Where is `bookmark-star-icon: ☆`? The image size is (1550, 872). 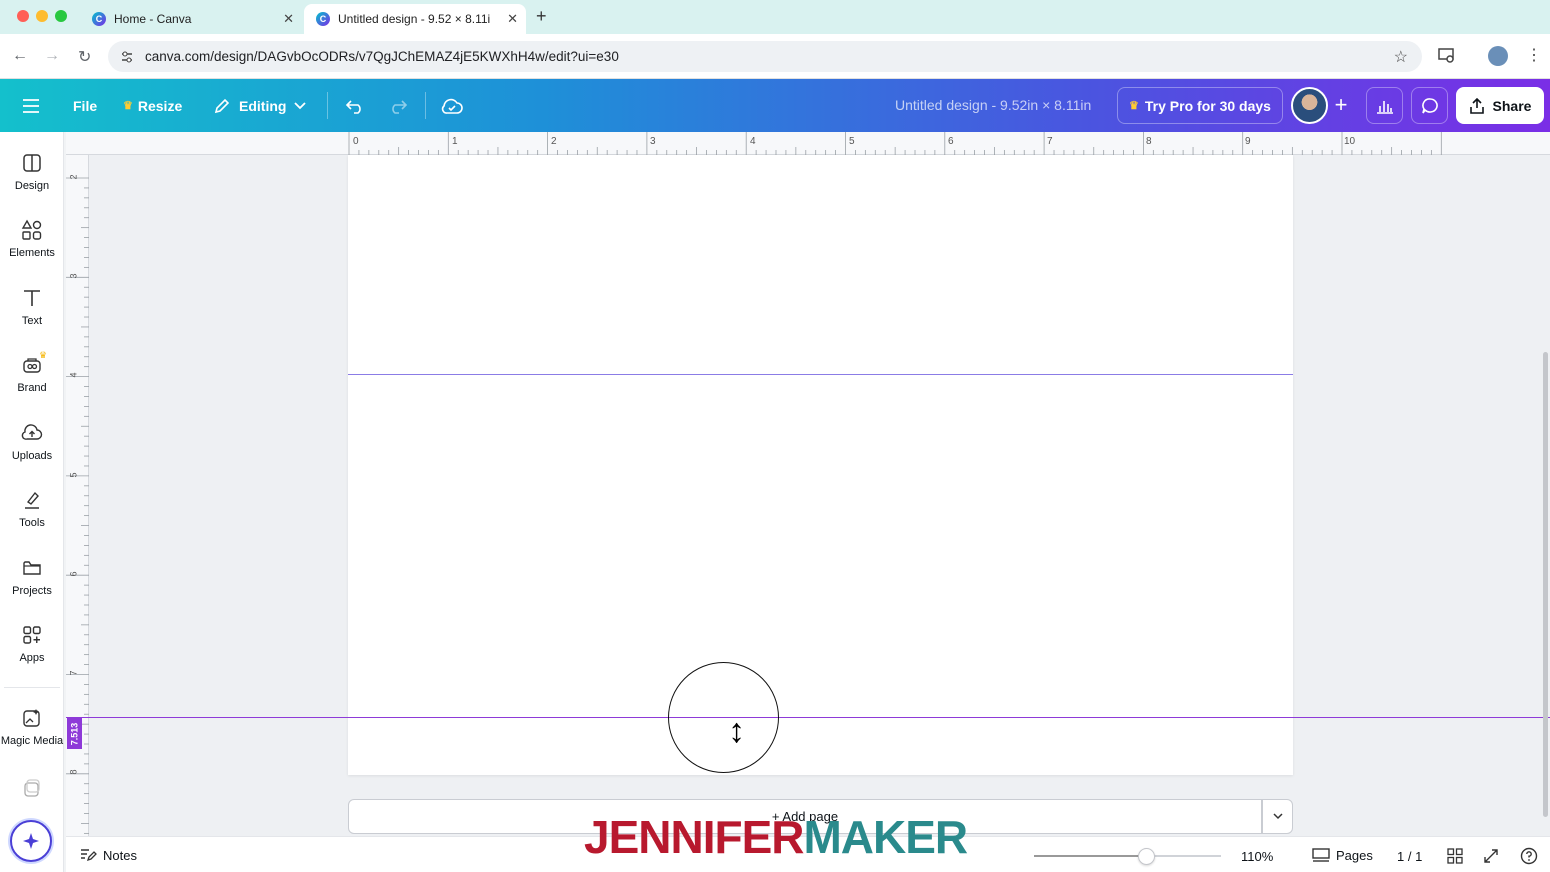 bookmark-star-icon: ☆ is located at coordinates (1401, 57).